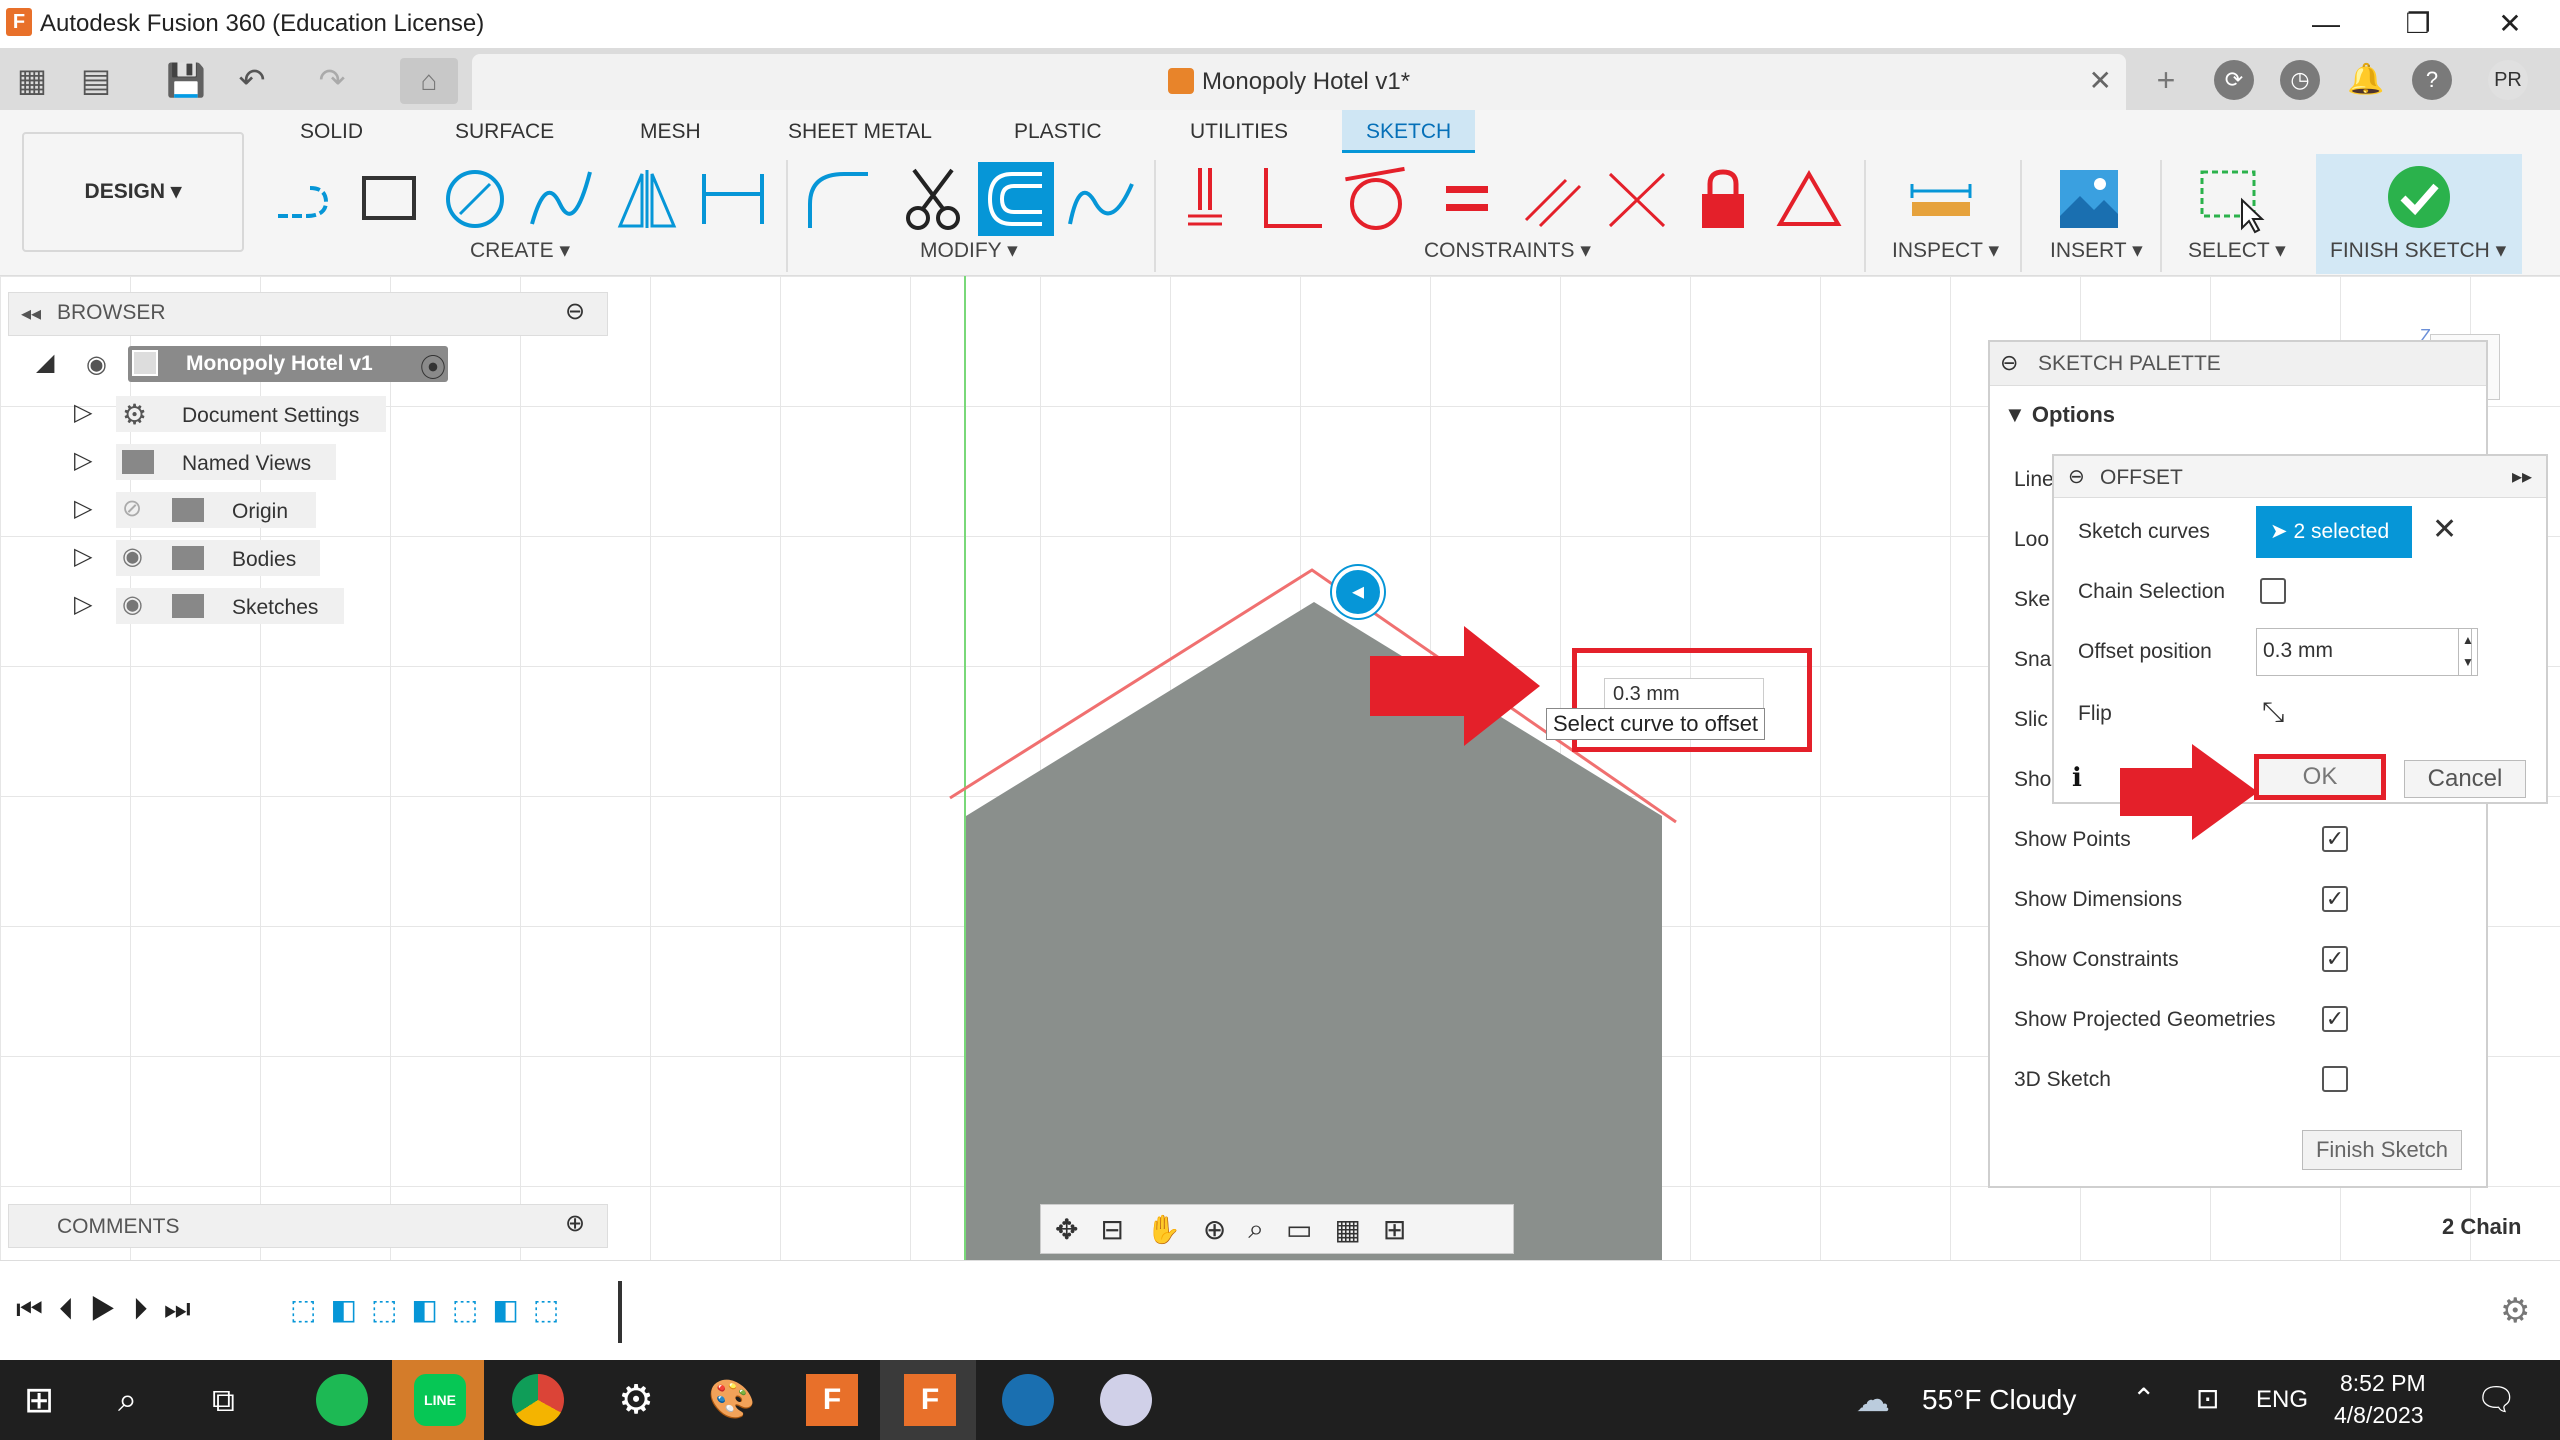 Image resolution: width=2560 pixels, height=1440 pixels. I want to click on circle-tool-icon, so click(475, 199).